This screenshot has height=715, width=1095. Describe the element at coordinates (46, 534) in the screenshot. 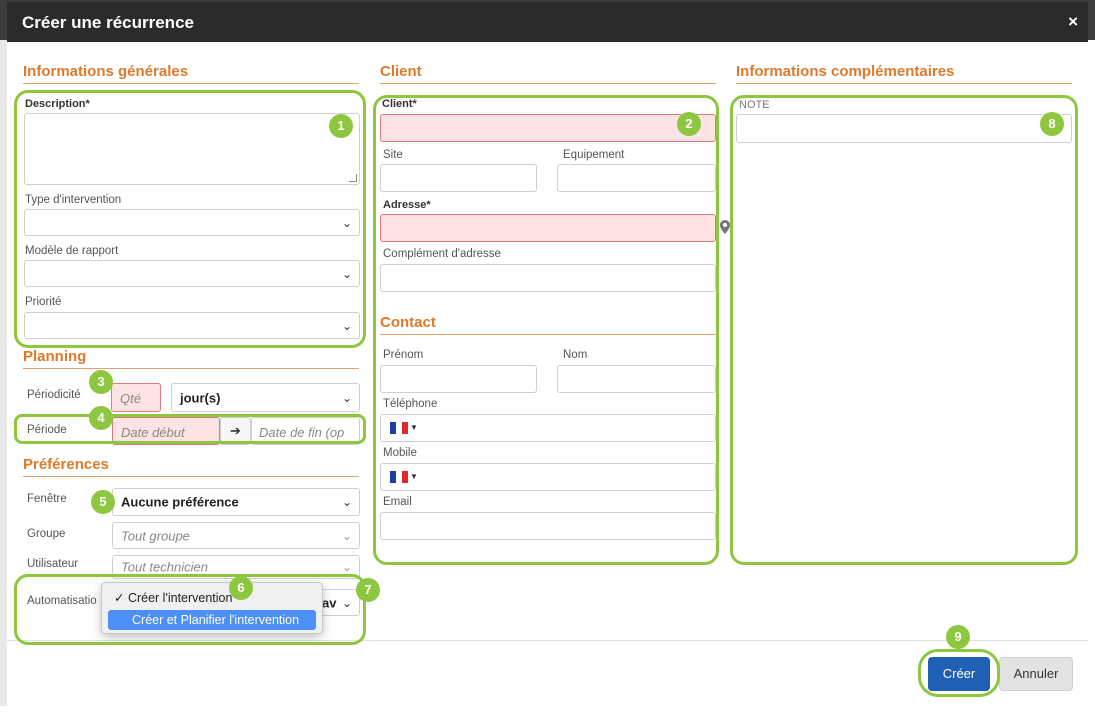

I see `group-label: Groupe` at that location.